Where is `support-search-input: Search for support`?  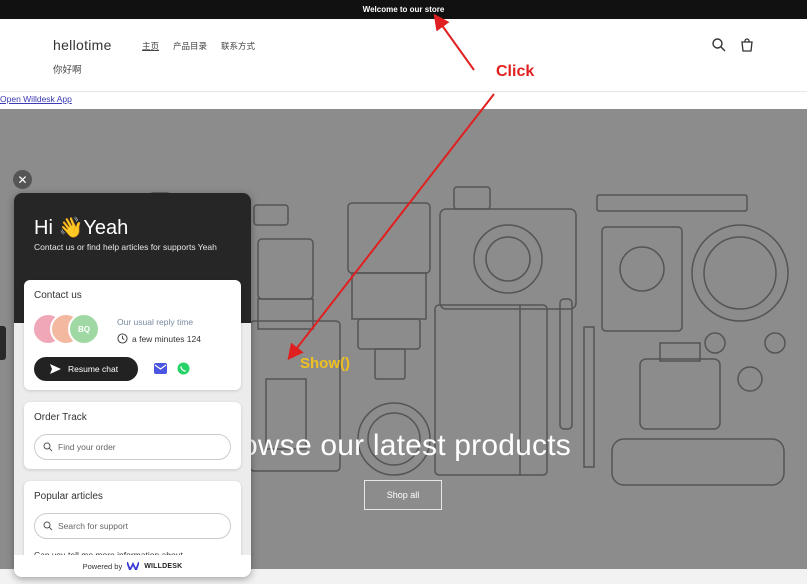 support-search-input: Search for support is located at coordinates (132, 526).